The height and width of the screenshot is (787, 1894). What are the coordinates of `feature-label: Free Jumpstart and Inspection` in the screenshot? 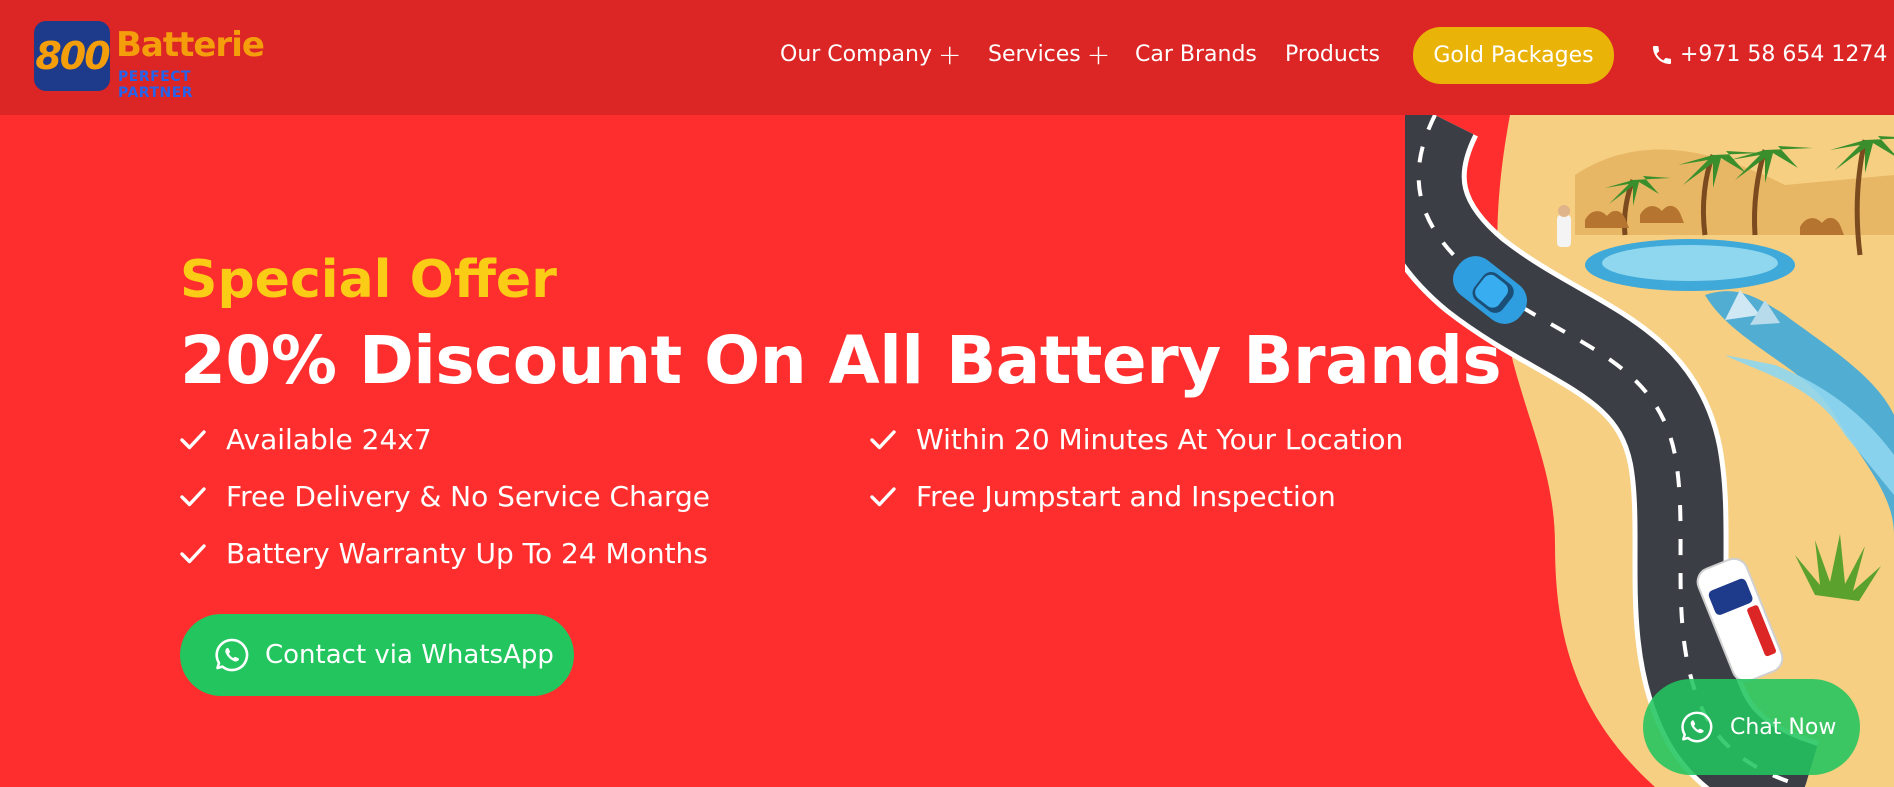 It's located at (1126, 496).